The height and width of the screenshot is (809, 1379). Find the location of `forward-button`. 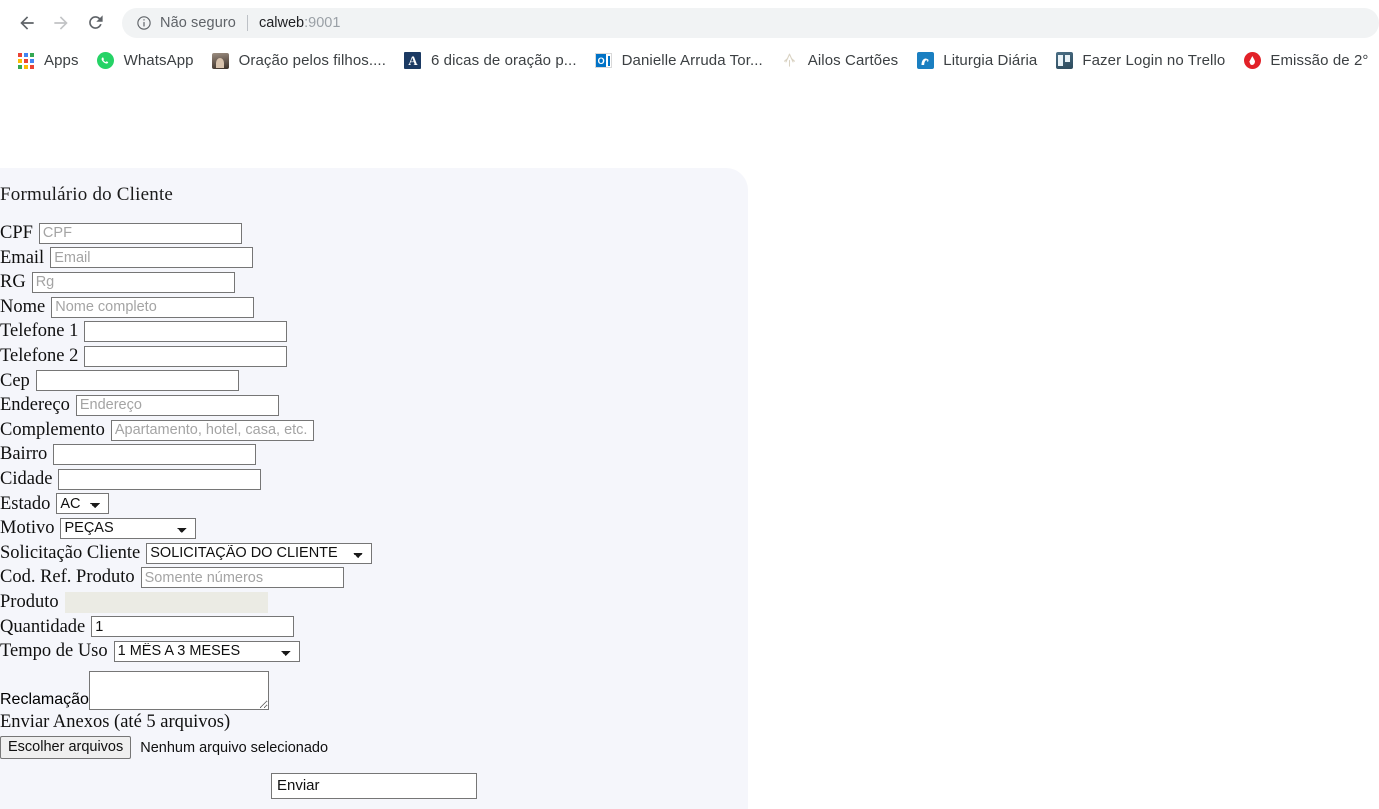

forward-button is located at coordinates (61, 23).